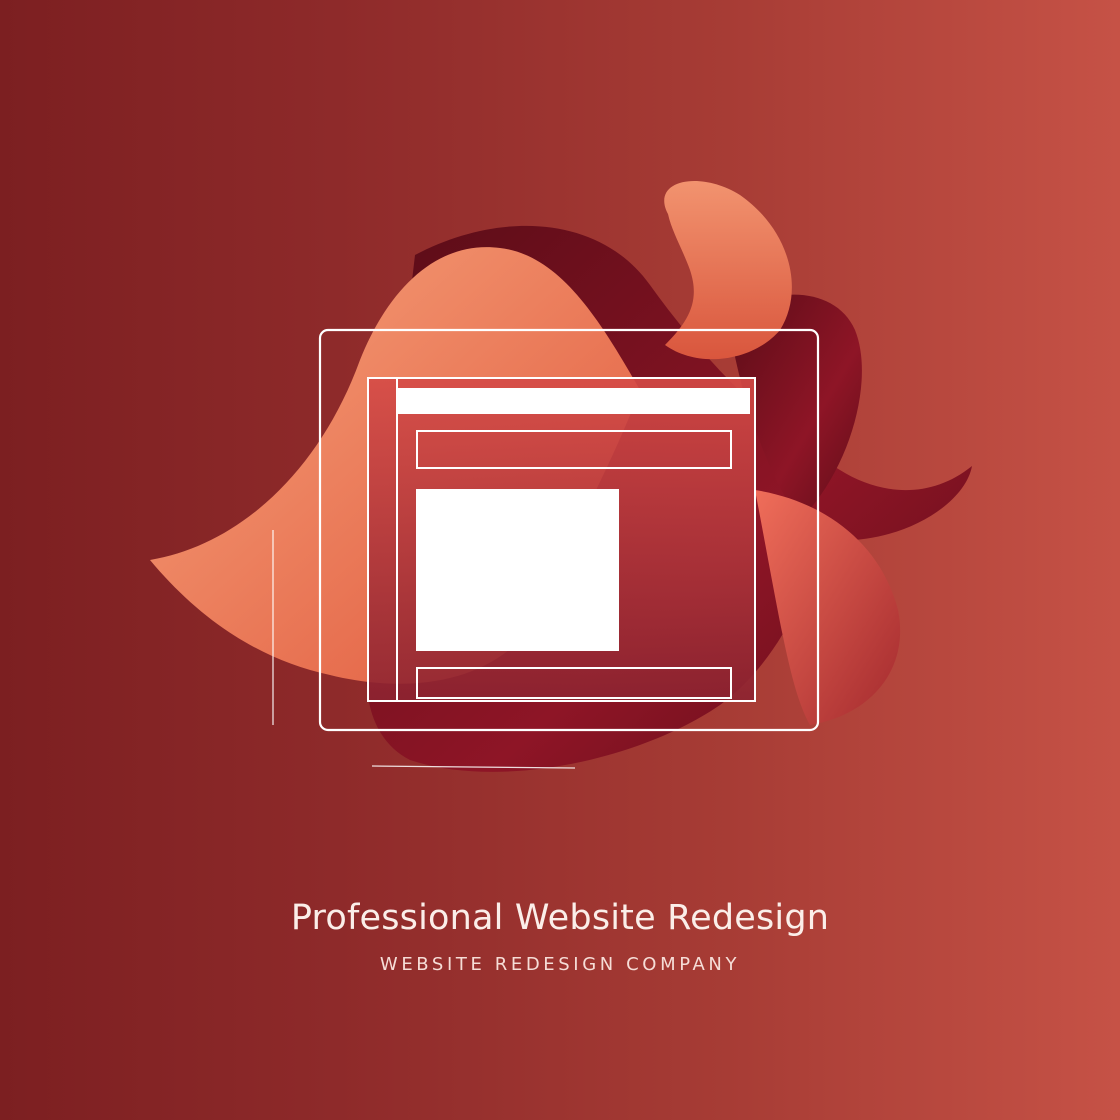 Image resolution: width=1120 pixels, height=1120 pixels. I want to click on window-image-block, so click(517, 570).